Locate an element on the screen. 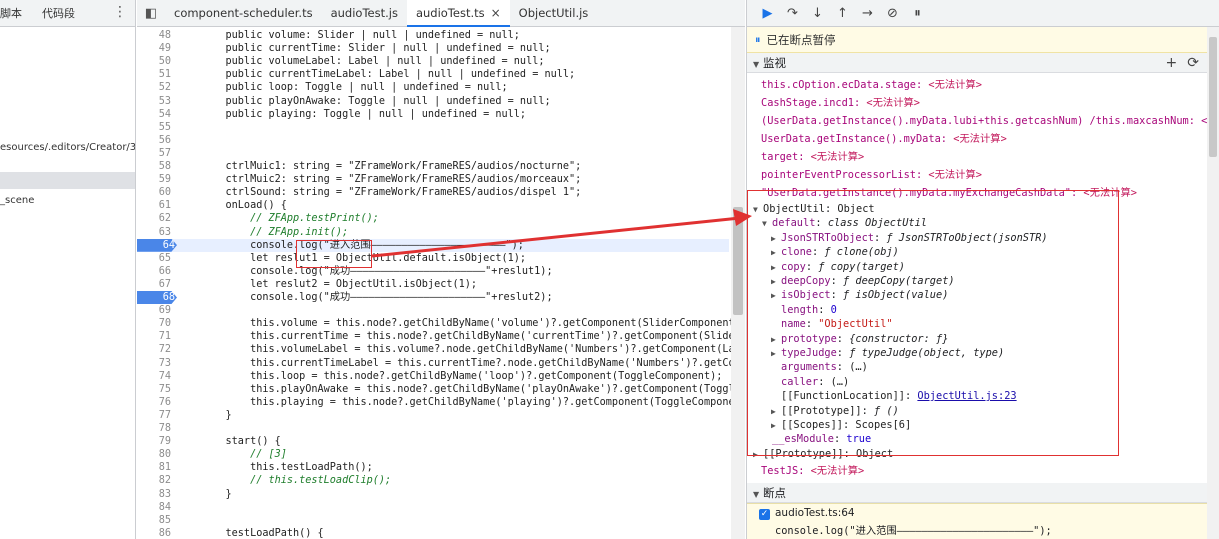 The image size is (1219, 539). tab-scripts: 脚本 is located at coordinates (11, 13).